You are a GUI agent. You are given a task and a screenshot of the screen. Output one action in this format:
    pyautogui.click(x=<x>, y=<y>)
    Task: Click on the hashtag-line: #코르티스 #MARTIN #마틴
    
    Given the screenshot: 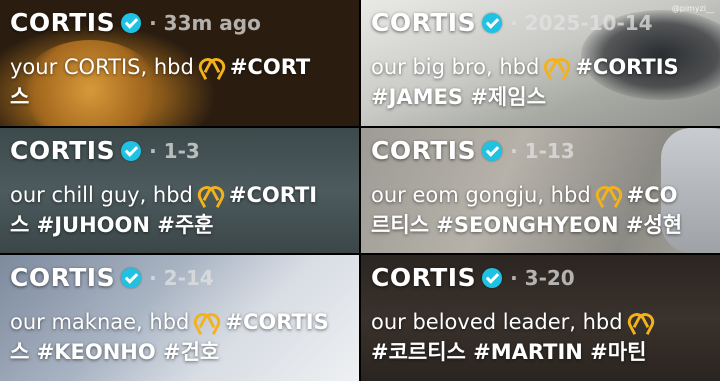 What is the action you would take?
    pyautogui.click(x=508, y=352)
    